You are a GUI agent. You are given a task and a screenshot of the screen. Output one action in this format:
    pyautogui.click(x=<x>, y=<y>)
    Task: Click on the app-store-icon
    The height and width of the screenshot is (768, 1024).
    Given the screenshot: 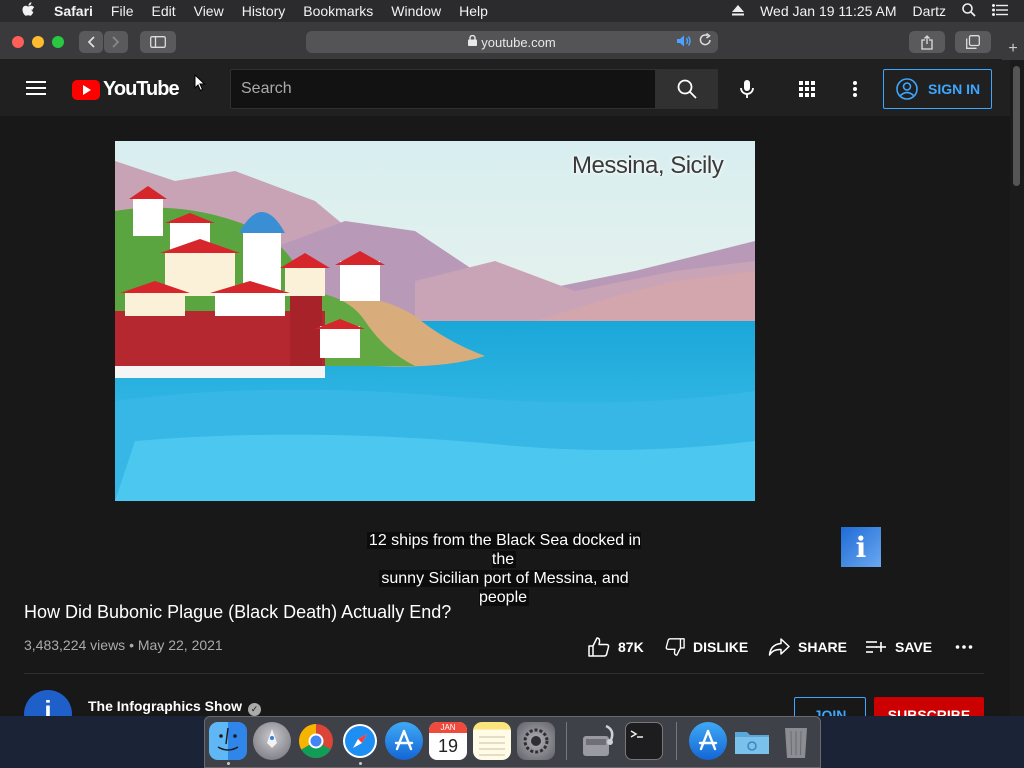 What is the action you would take?
    pyautogui.click(x=404, y=741)
    